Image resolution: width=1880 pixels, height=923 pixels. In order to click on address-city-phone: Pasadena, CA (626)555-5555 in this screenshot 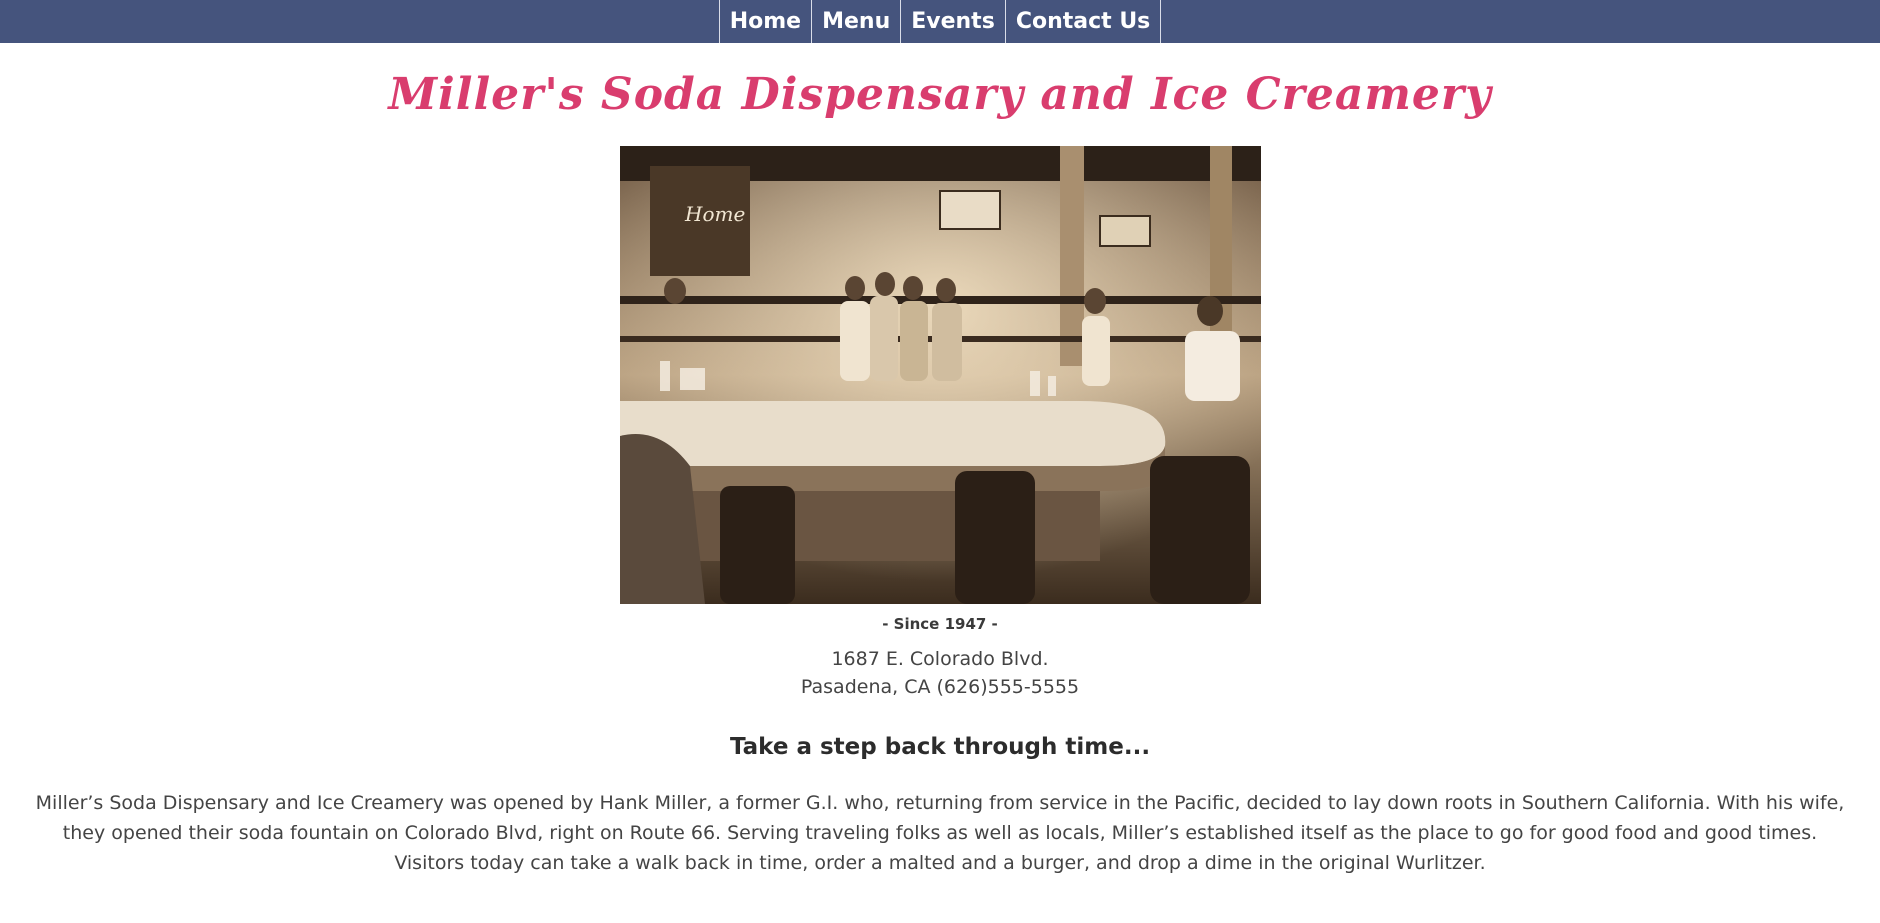, I will do `click(940, 687)`.